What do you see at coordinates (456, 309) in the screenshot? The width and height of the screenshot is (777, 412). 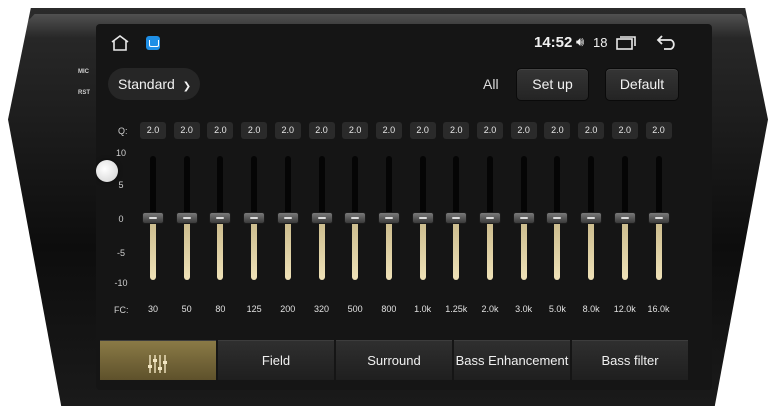 I see `frequency-label: 1.25k` at bounding box center [456, 309].